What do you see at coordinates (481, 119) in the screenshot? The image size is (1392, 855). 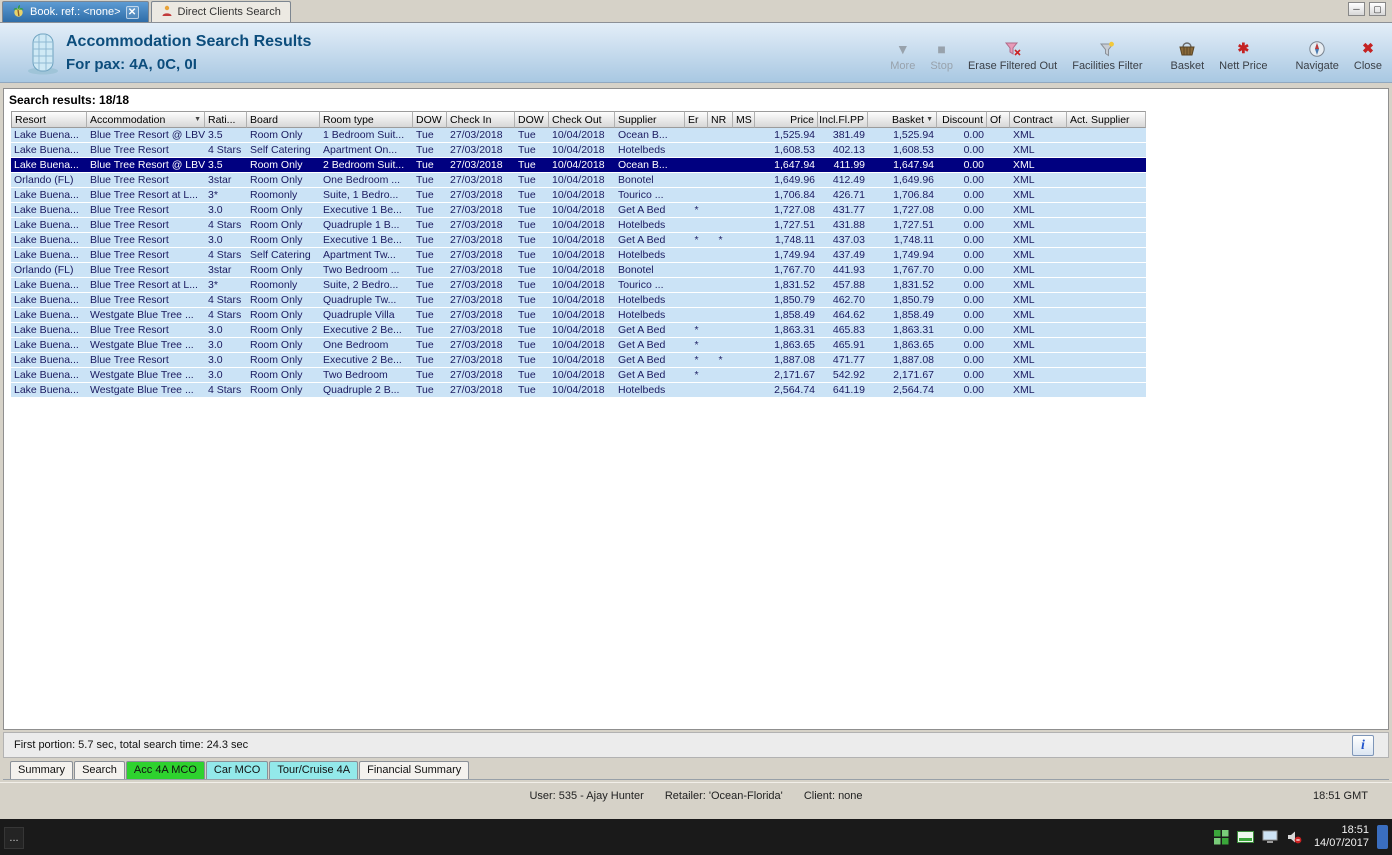 I see `column-header-check-in: Check In` at bounding box center [481, 119].